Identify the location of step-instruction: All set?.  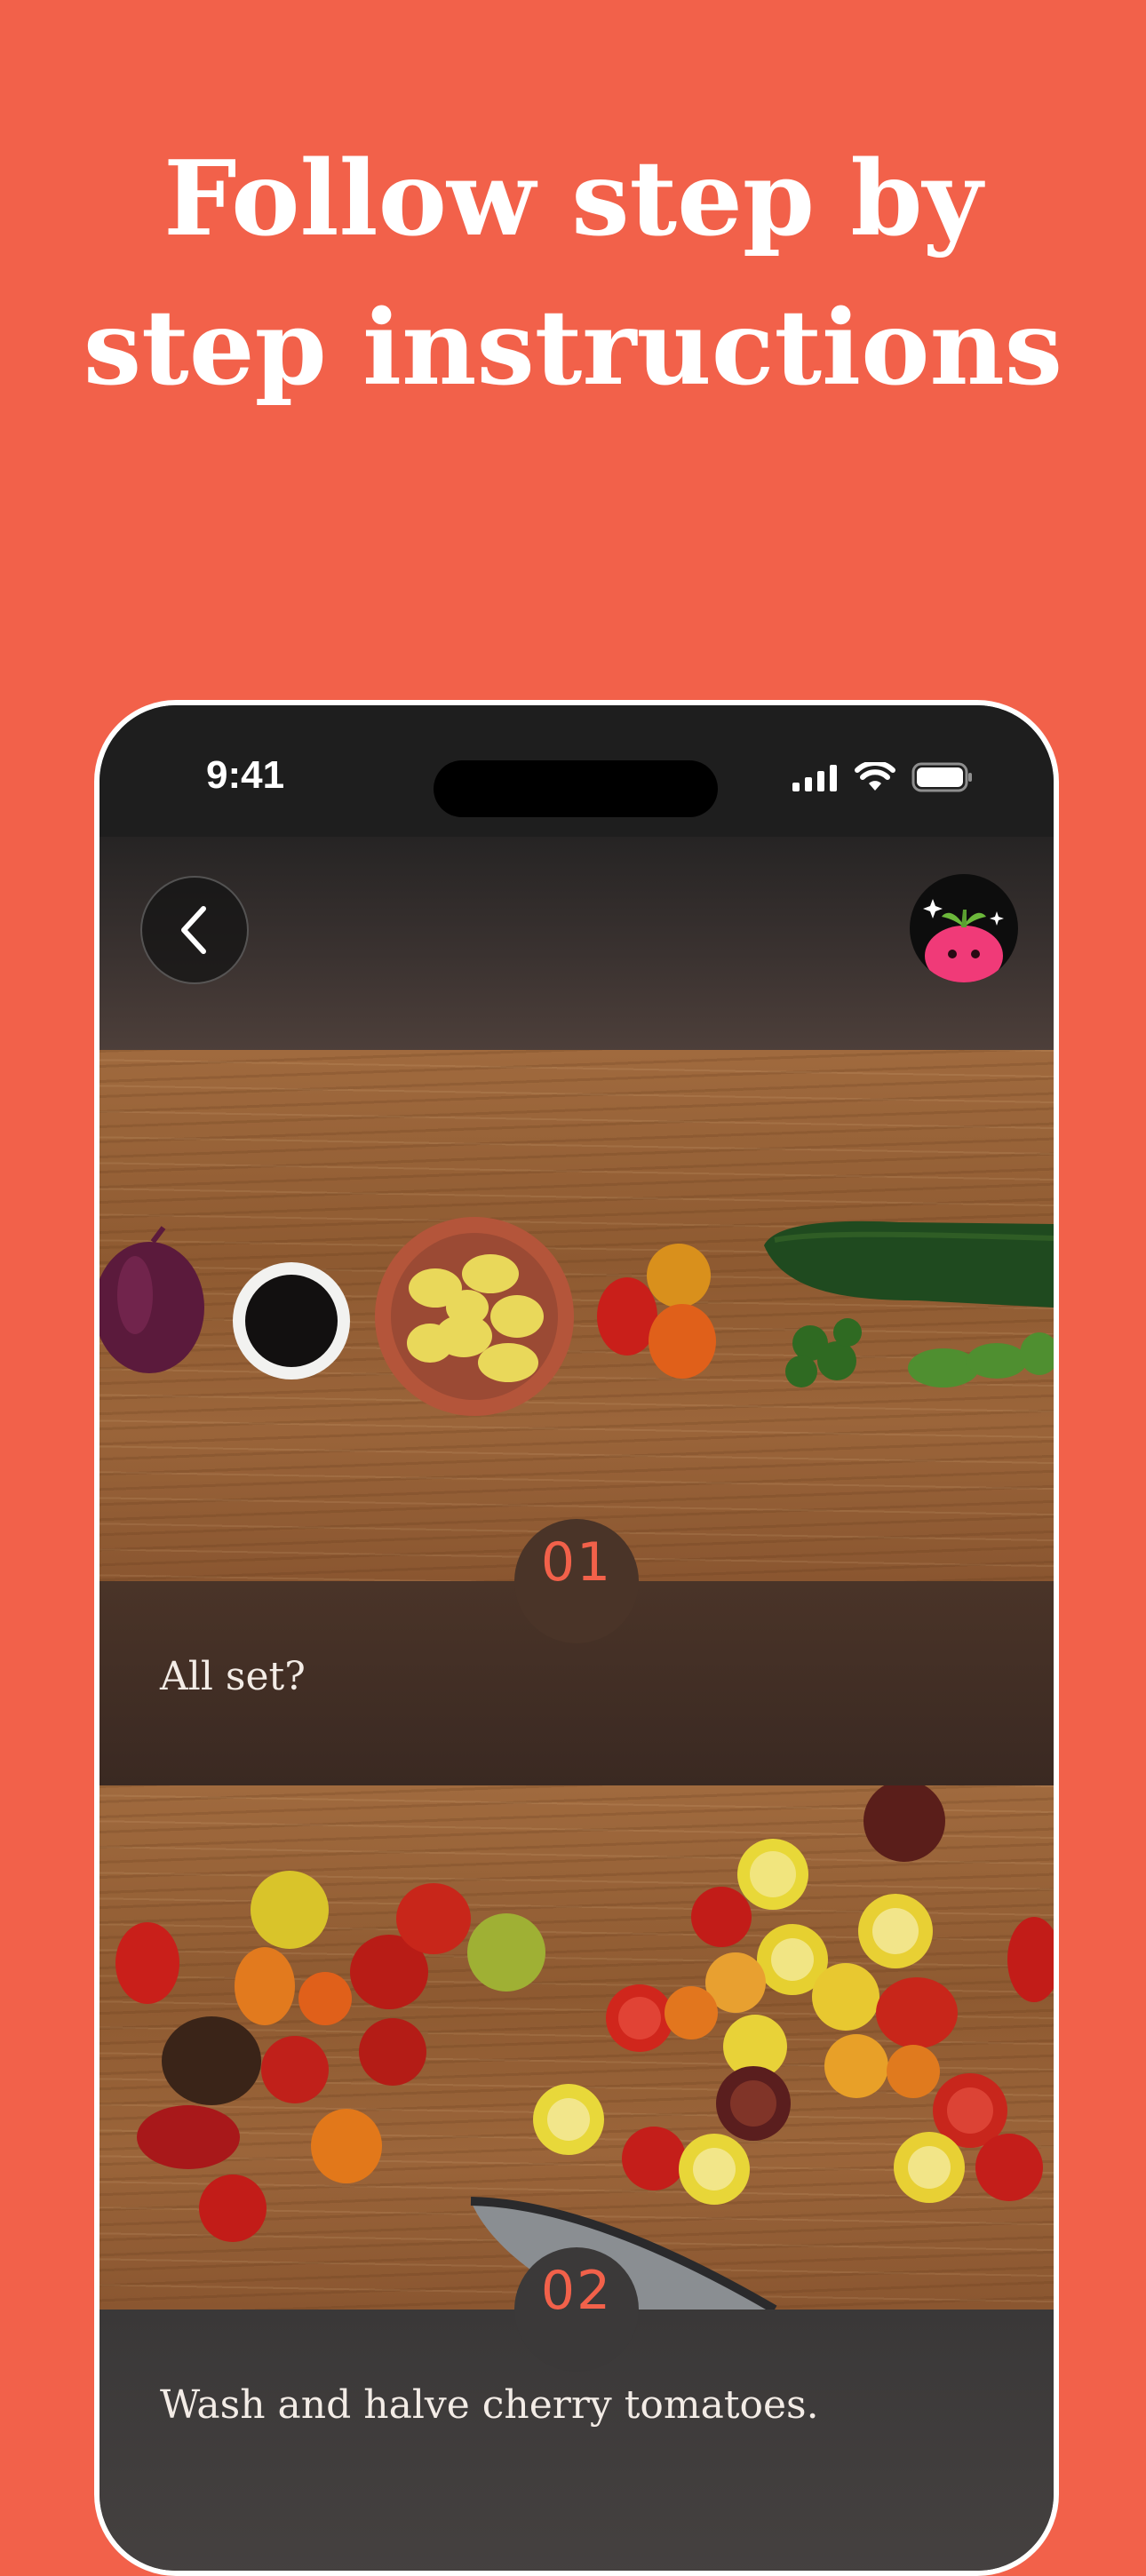
(233, 1676).